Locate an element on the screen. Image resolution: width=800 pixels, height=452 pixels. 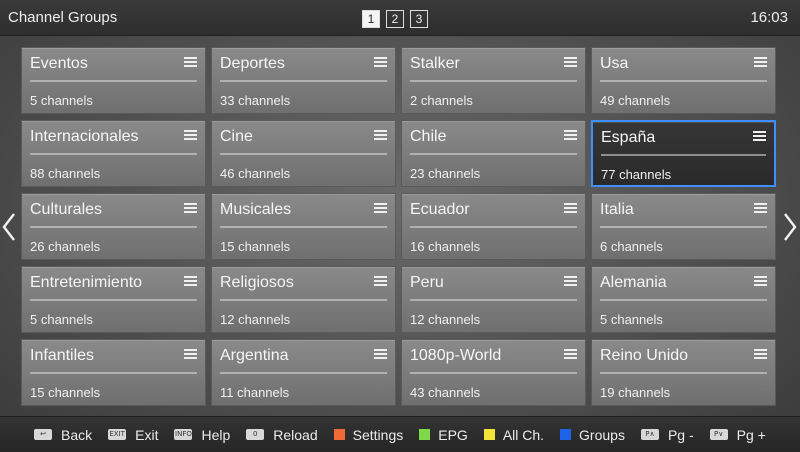
group-name: 1080p-World is located at coordinates (456, 355).